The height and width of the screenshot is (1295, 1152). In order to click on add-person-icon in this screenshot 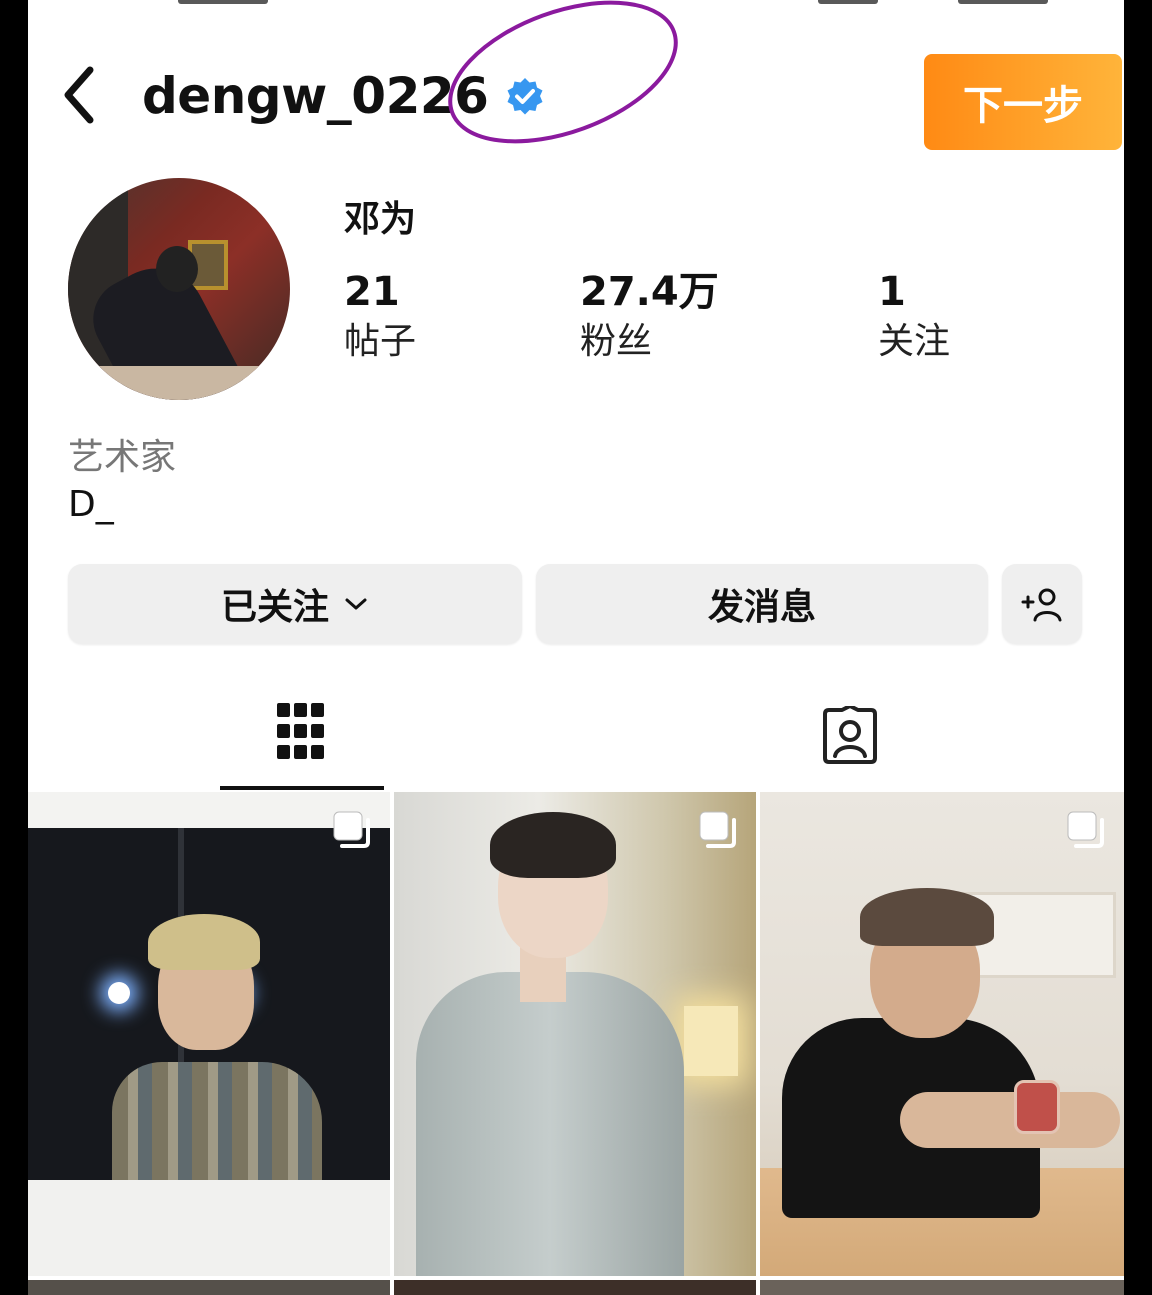, I will do `click(1041, 605)`.